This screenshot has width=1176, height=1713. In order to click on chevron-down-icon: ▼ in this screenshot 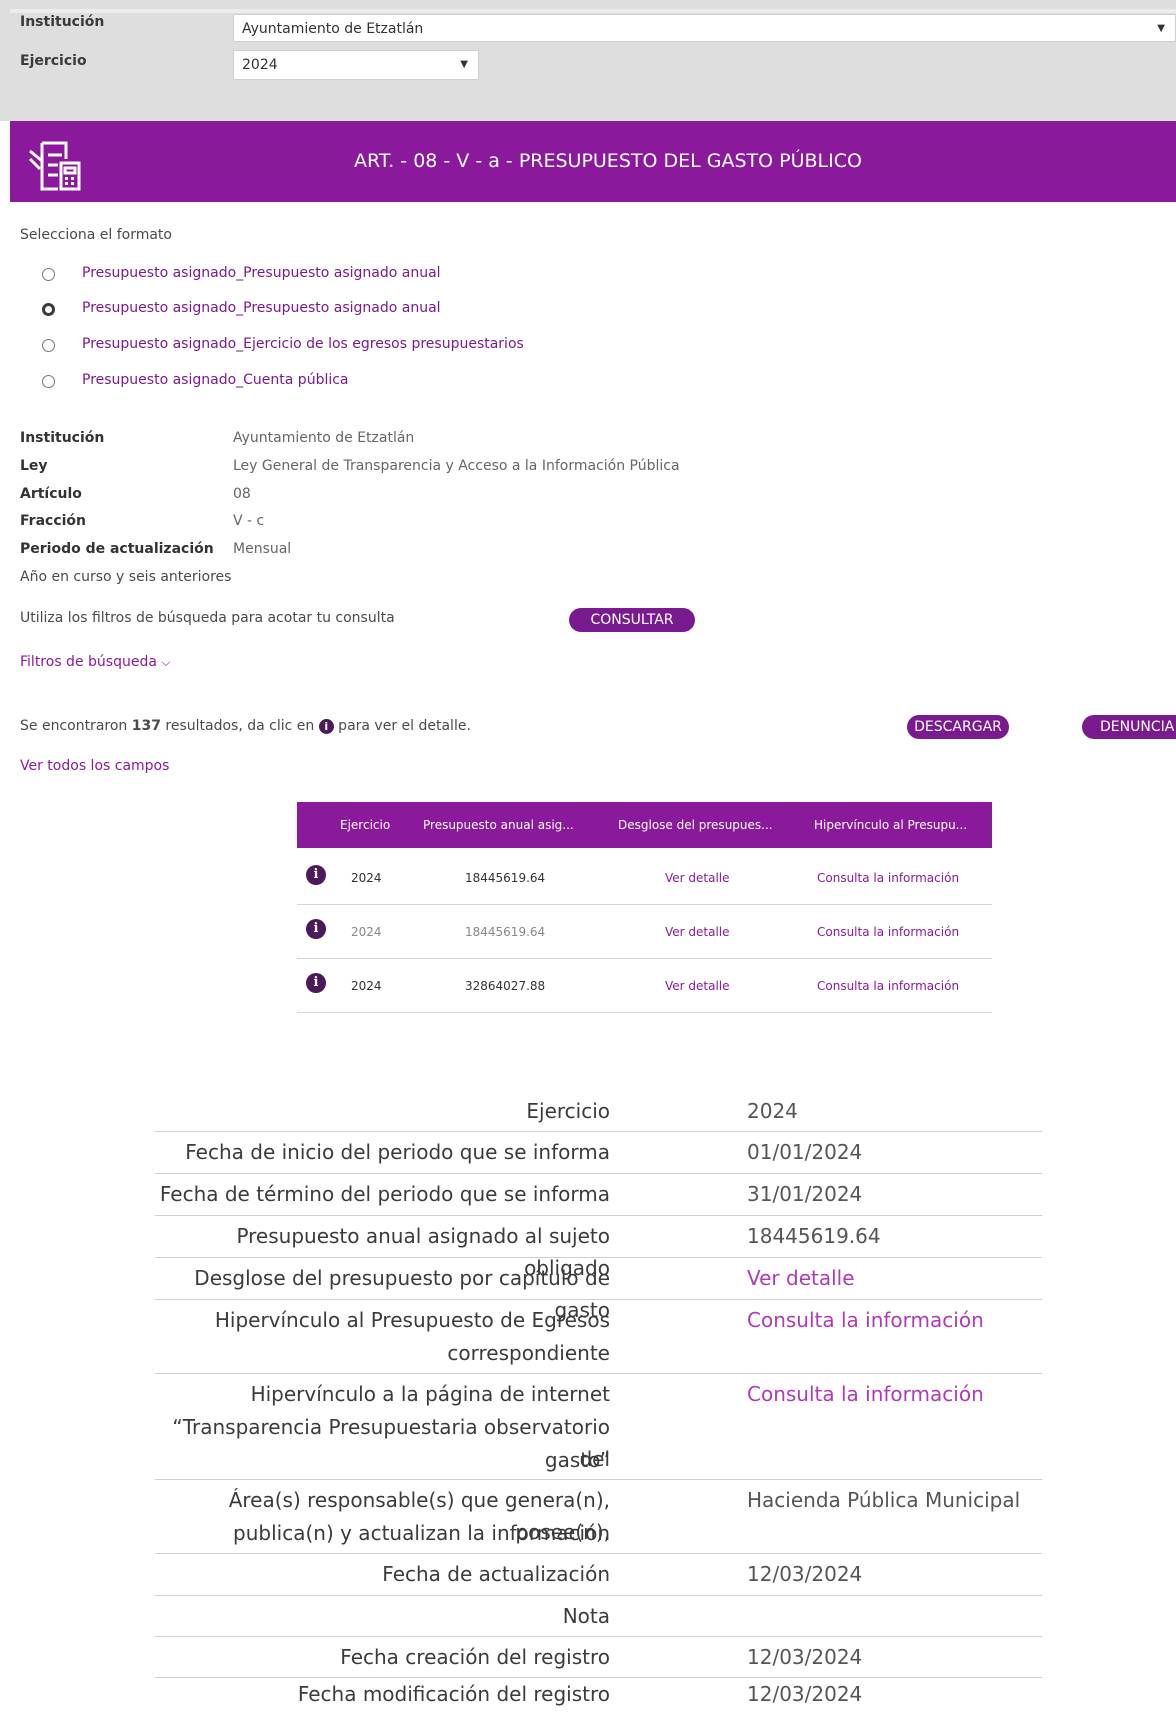, I will do `click(464, 64)`.